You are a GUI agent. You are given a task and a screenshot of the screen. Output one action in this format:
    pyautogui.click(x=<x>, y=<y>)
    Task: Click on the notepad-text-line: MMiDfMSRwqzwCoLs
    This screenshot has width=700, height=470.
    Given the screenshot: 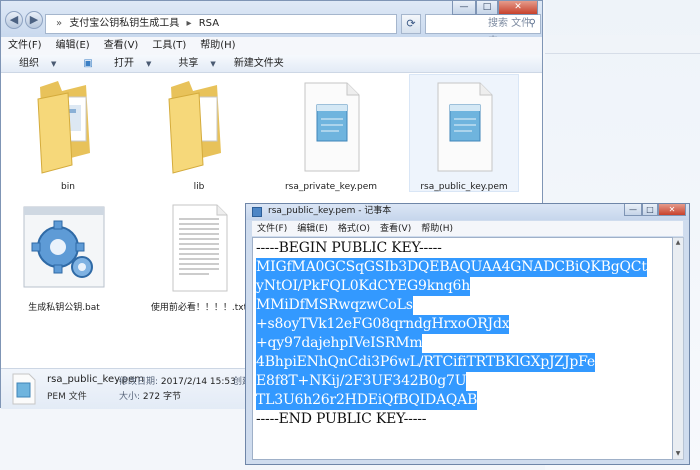 What is the action you would take?
    pyautogui.click(x=334, y=305)
    